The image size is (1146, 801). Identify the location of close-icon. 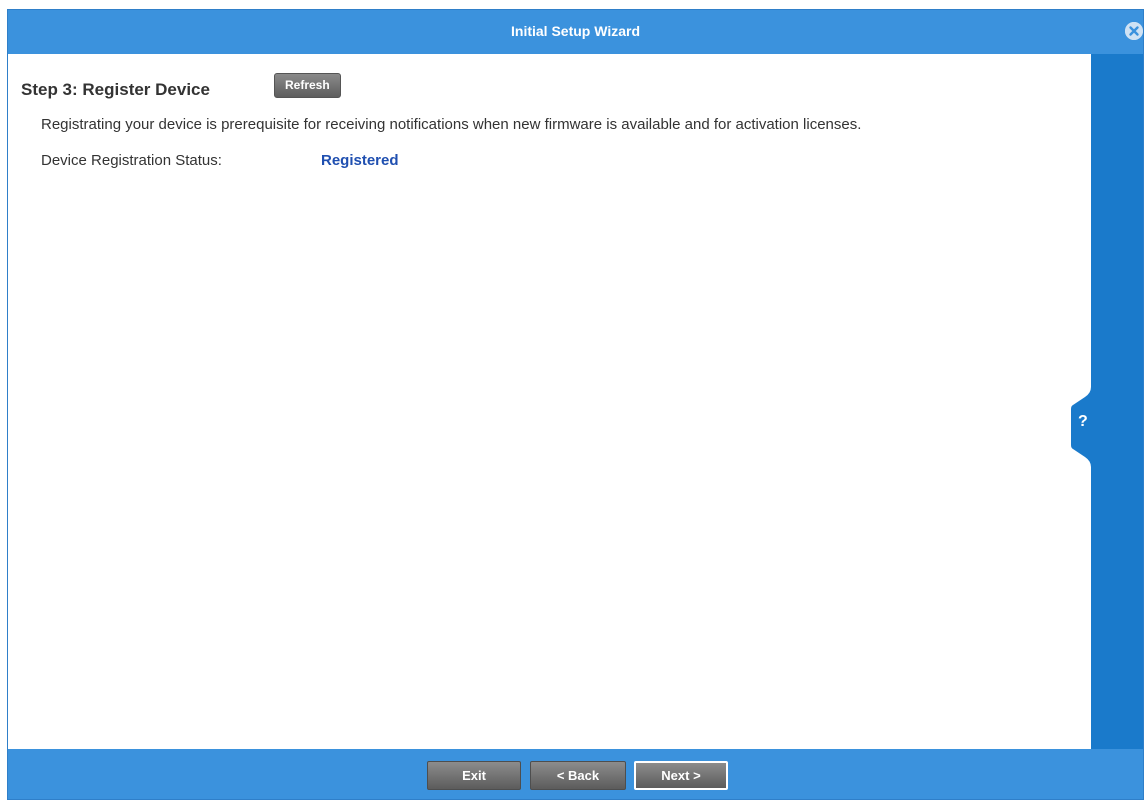
(1134, 31).